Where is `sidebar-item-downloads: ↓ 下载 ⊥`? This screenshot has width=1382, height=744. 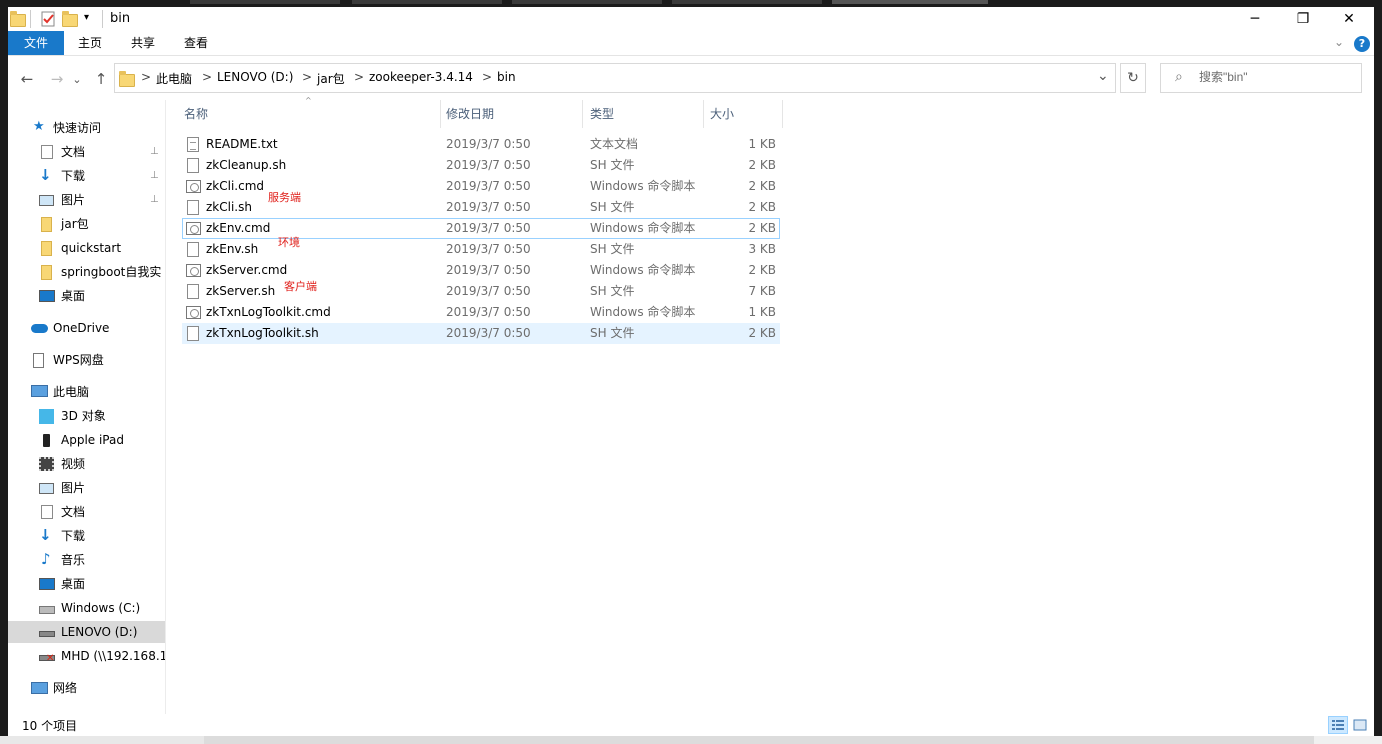 sidebar-item-downloads: ↓ 下载 ⊥ is located at coordinates (86, 176).